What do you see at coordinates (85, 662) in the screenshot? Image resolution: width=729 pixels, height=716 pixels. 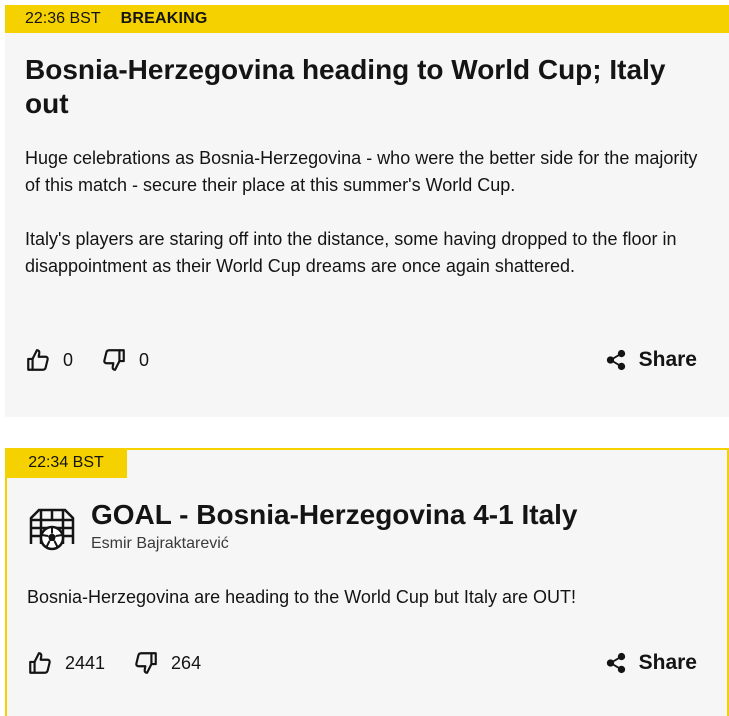 I see `like-count: 2441` at bounding box center [85, 662].